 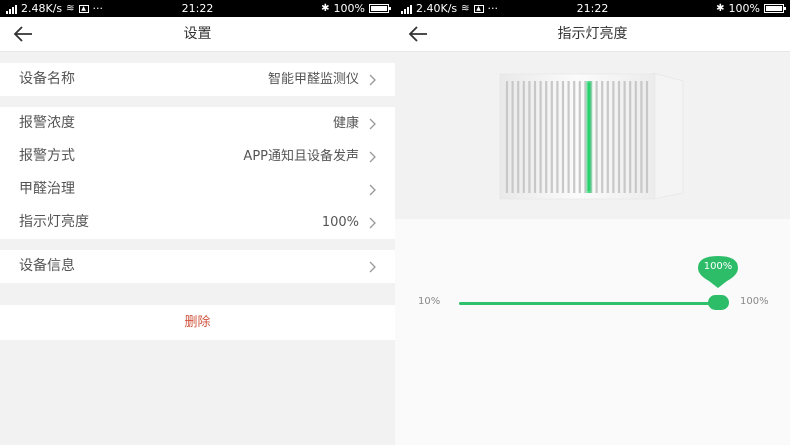 I want to click on row-label: 设备信息, so click(x=47, y=266).